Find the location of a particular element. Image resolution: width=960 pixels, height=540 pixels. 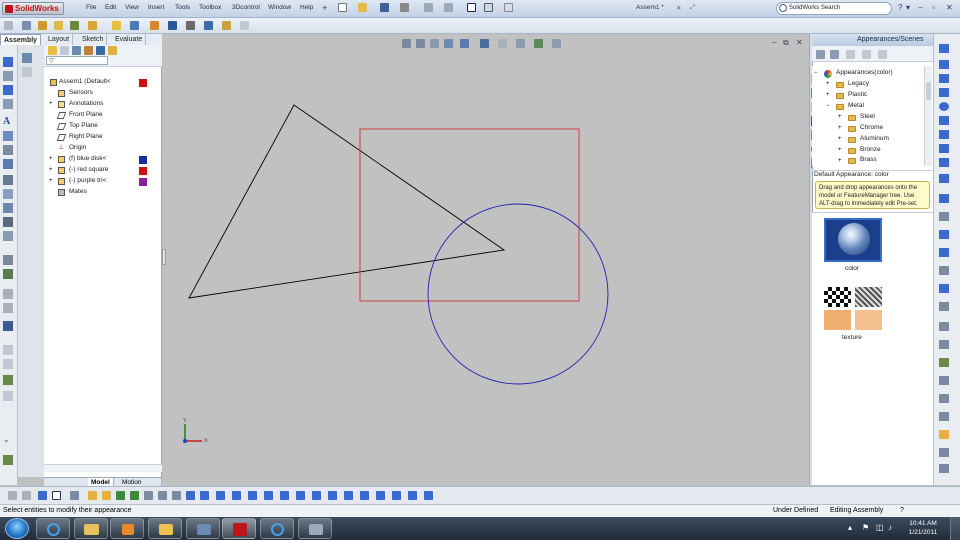

new-motion-study-icon is located at coordinates (154, 25).